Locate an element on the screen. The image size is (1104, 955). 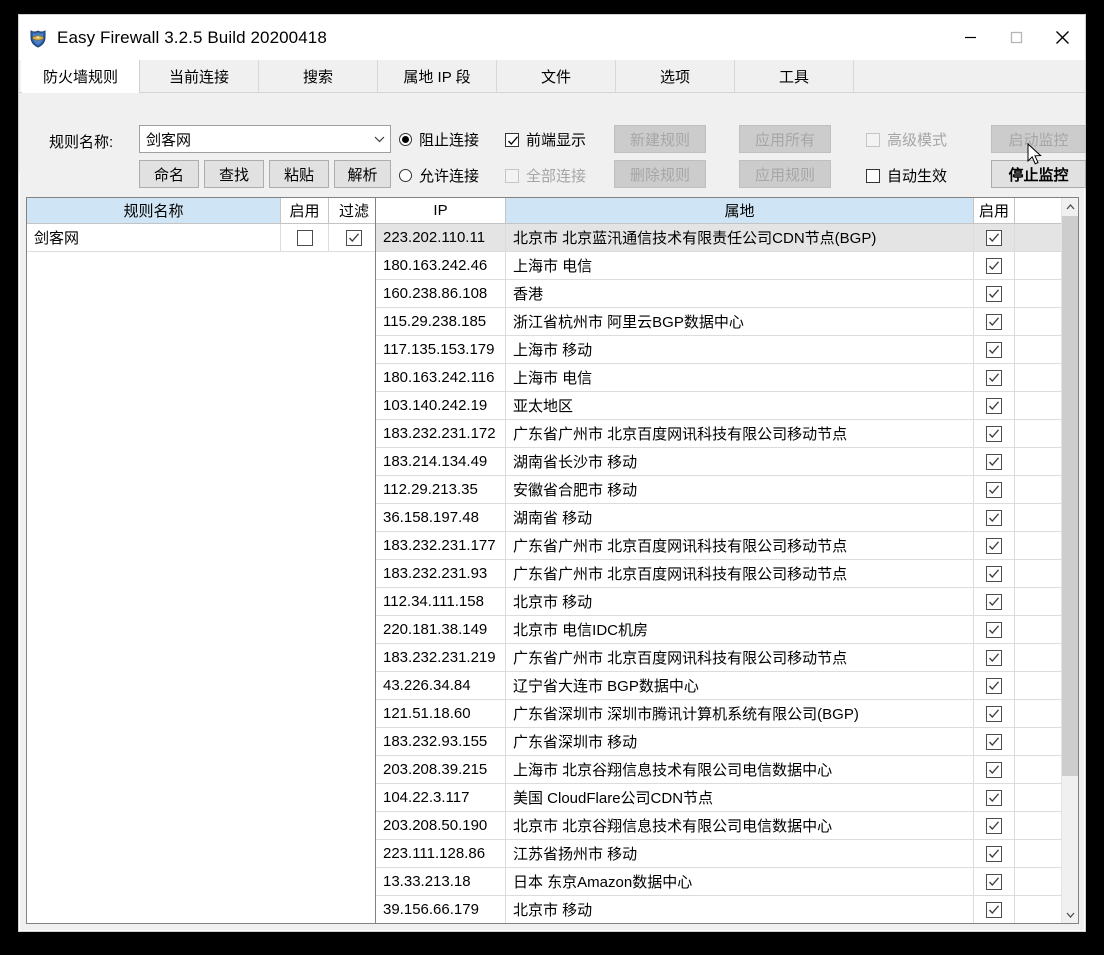
ip-table-row: 223.111.128.86 江苏省扬州市 移动 is located at coordinates (727, 854).